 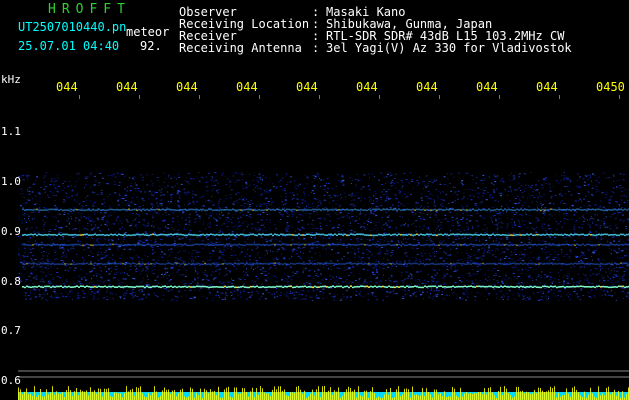 What do you see at coordinates (11, 330) in the screenshot?
I see `y-tick-label: 0.7` at bounding box center [11, 330].